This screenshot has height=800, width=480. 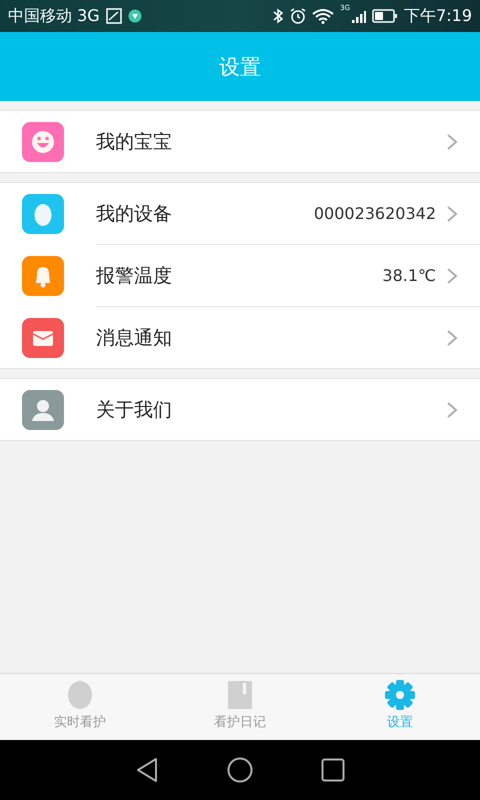 What do you see at coordinates (147, 770) in the screenshot?
I see `back-icon` at bounding box center [147, 770].